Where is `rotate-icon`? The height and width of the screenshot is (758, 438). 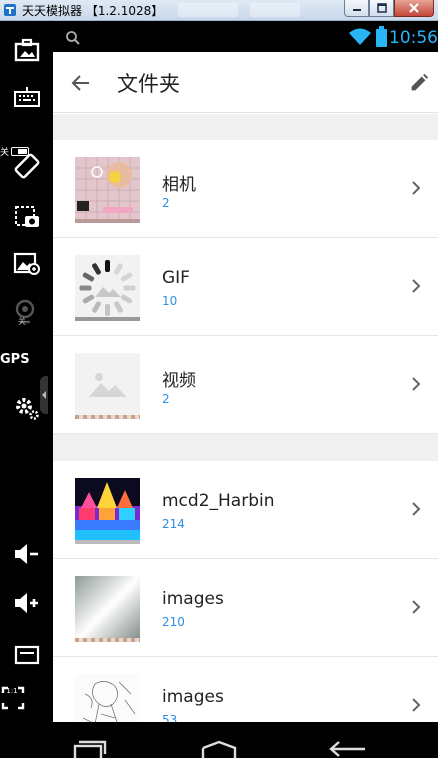 rotate-icon is located at coordinates (26, 166).